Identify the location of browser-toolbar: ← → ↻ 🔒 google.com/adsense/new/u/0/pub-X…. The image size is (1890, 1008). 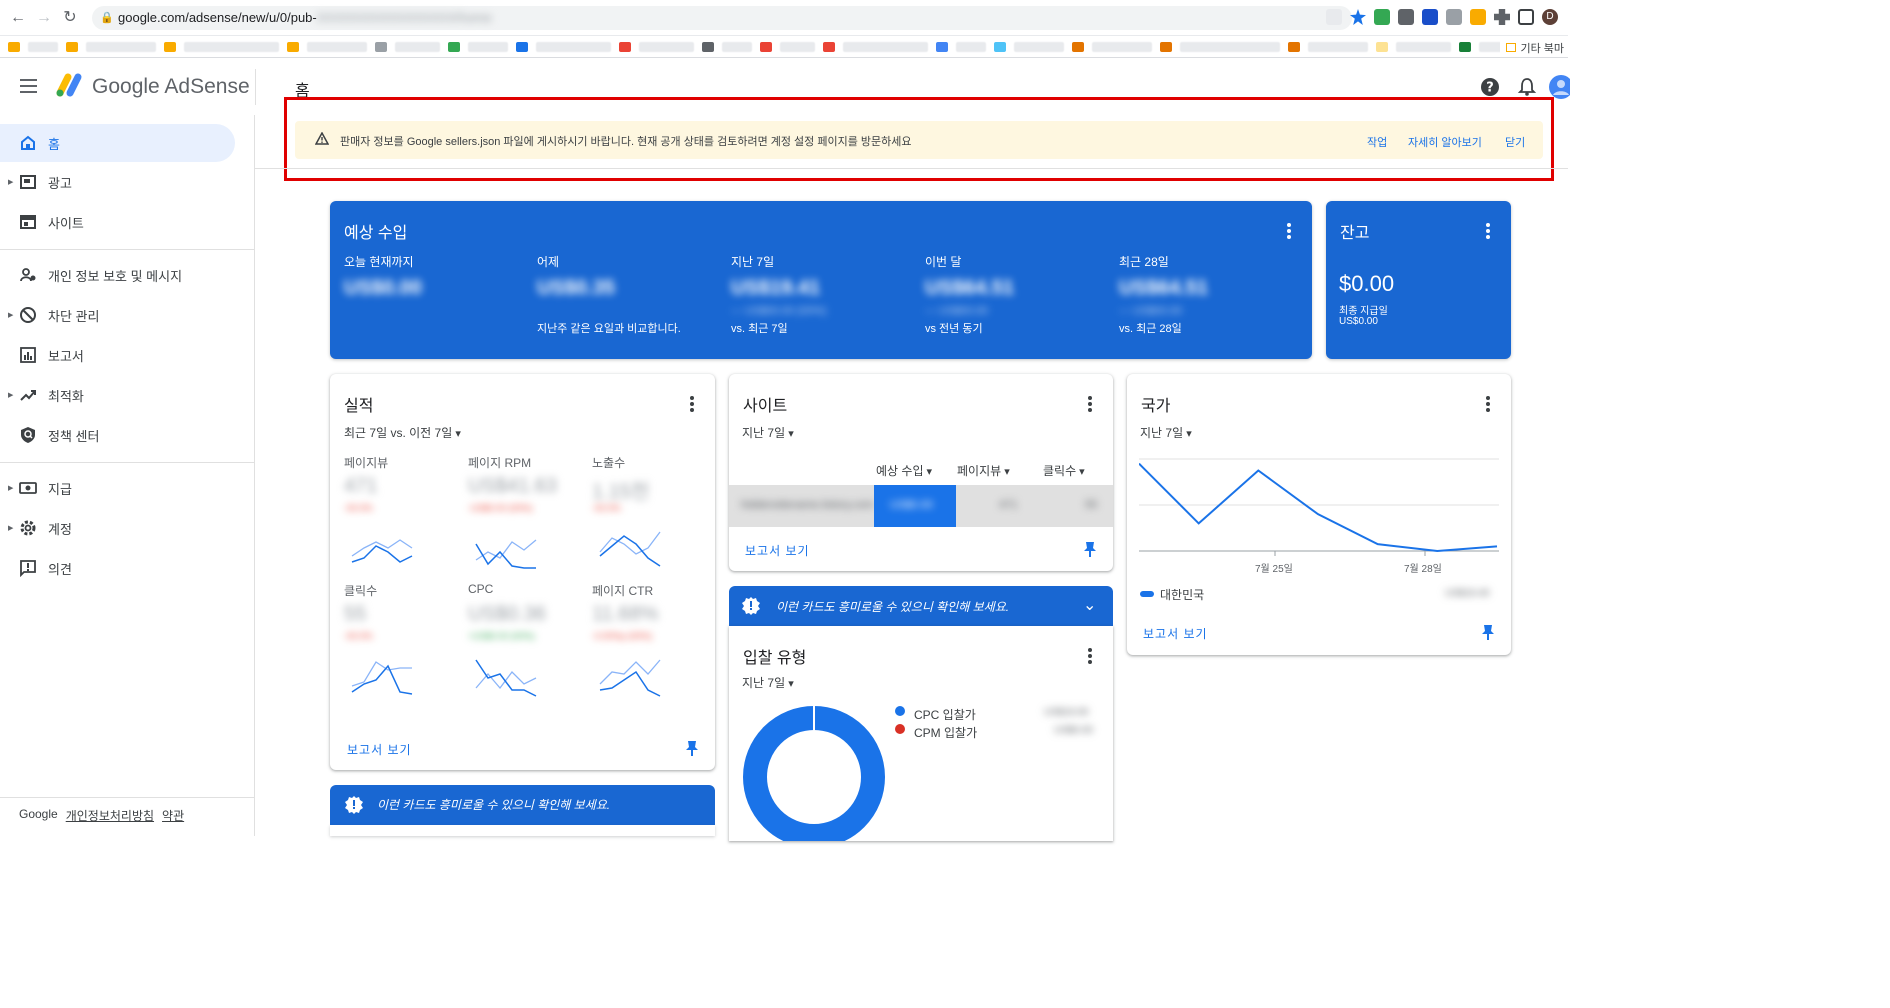
(784, 18).